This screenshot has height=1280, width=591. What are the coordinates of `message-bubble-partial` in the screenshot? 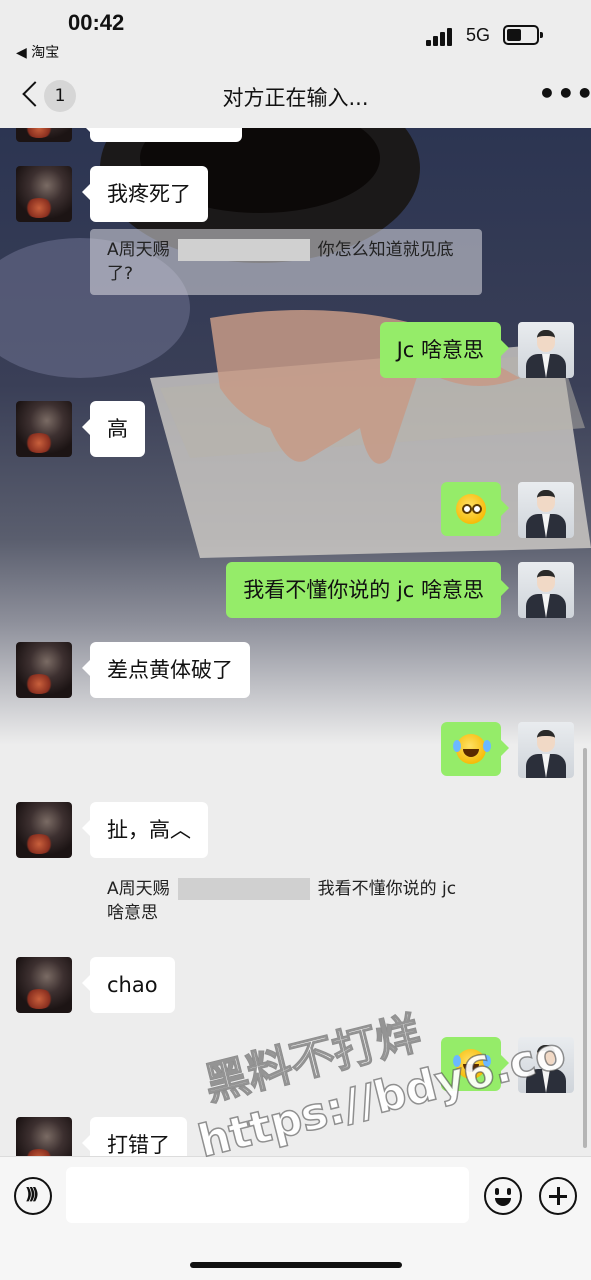 It's located at (162, 135).